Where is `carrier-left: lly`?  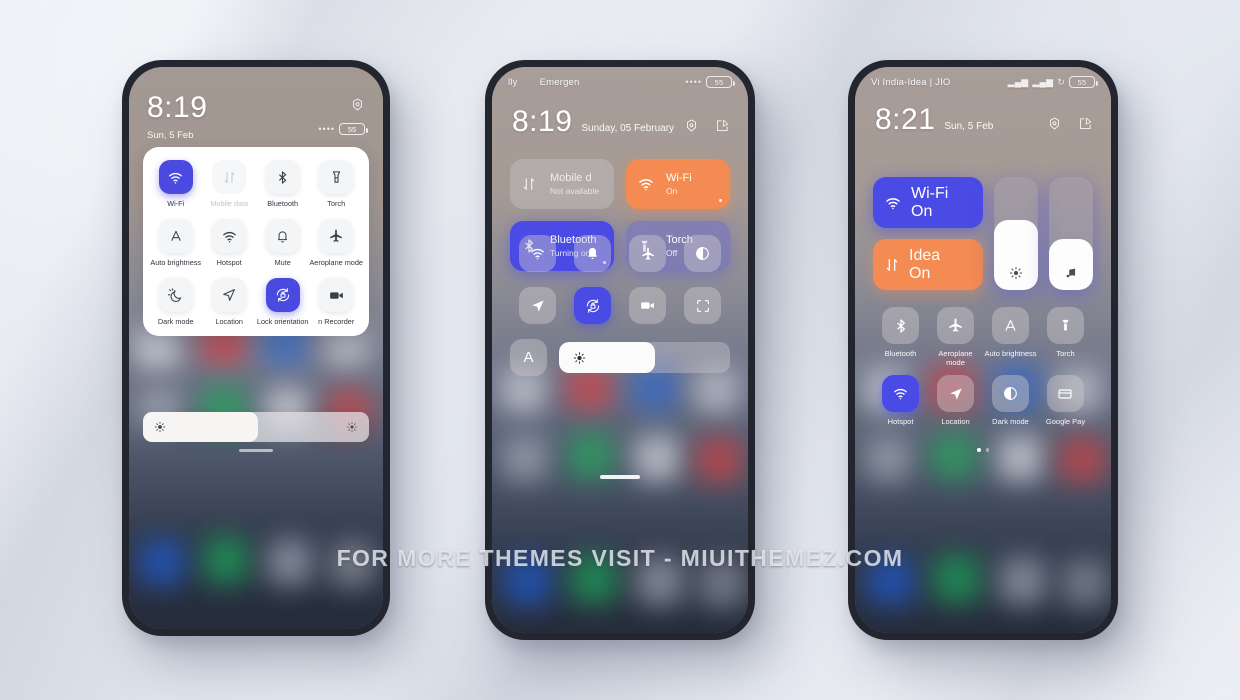
carrier-left: lly is located at coordinates (513, 82).